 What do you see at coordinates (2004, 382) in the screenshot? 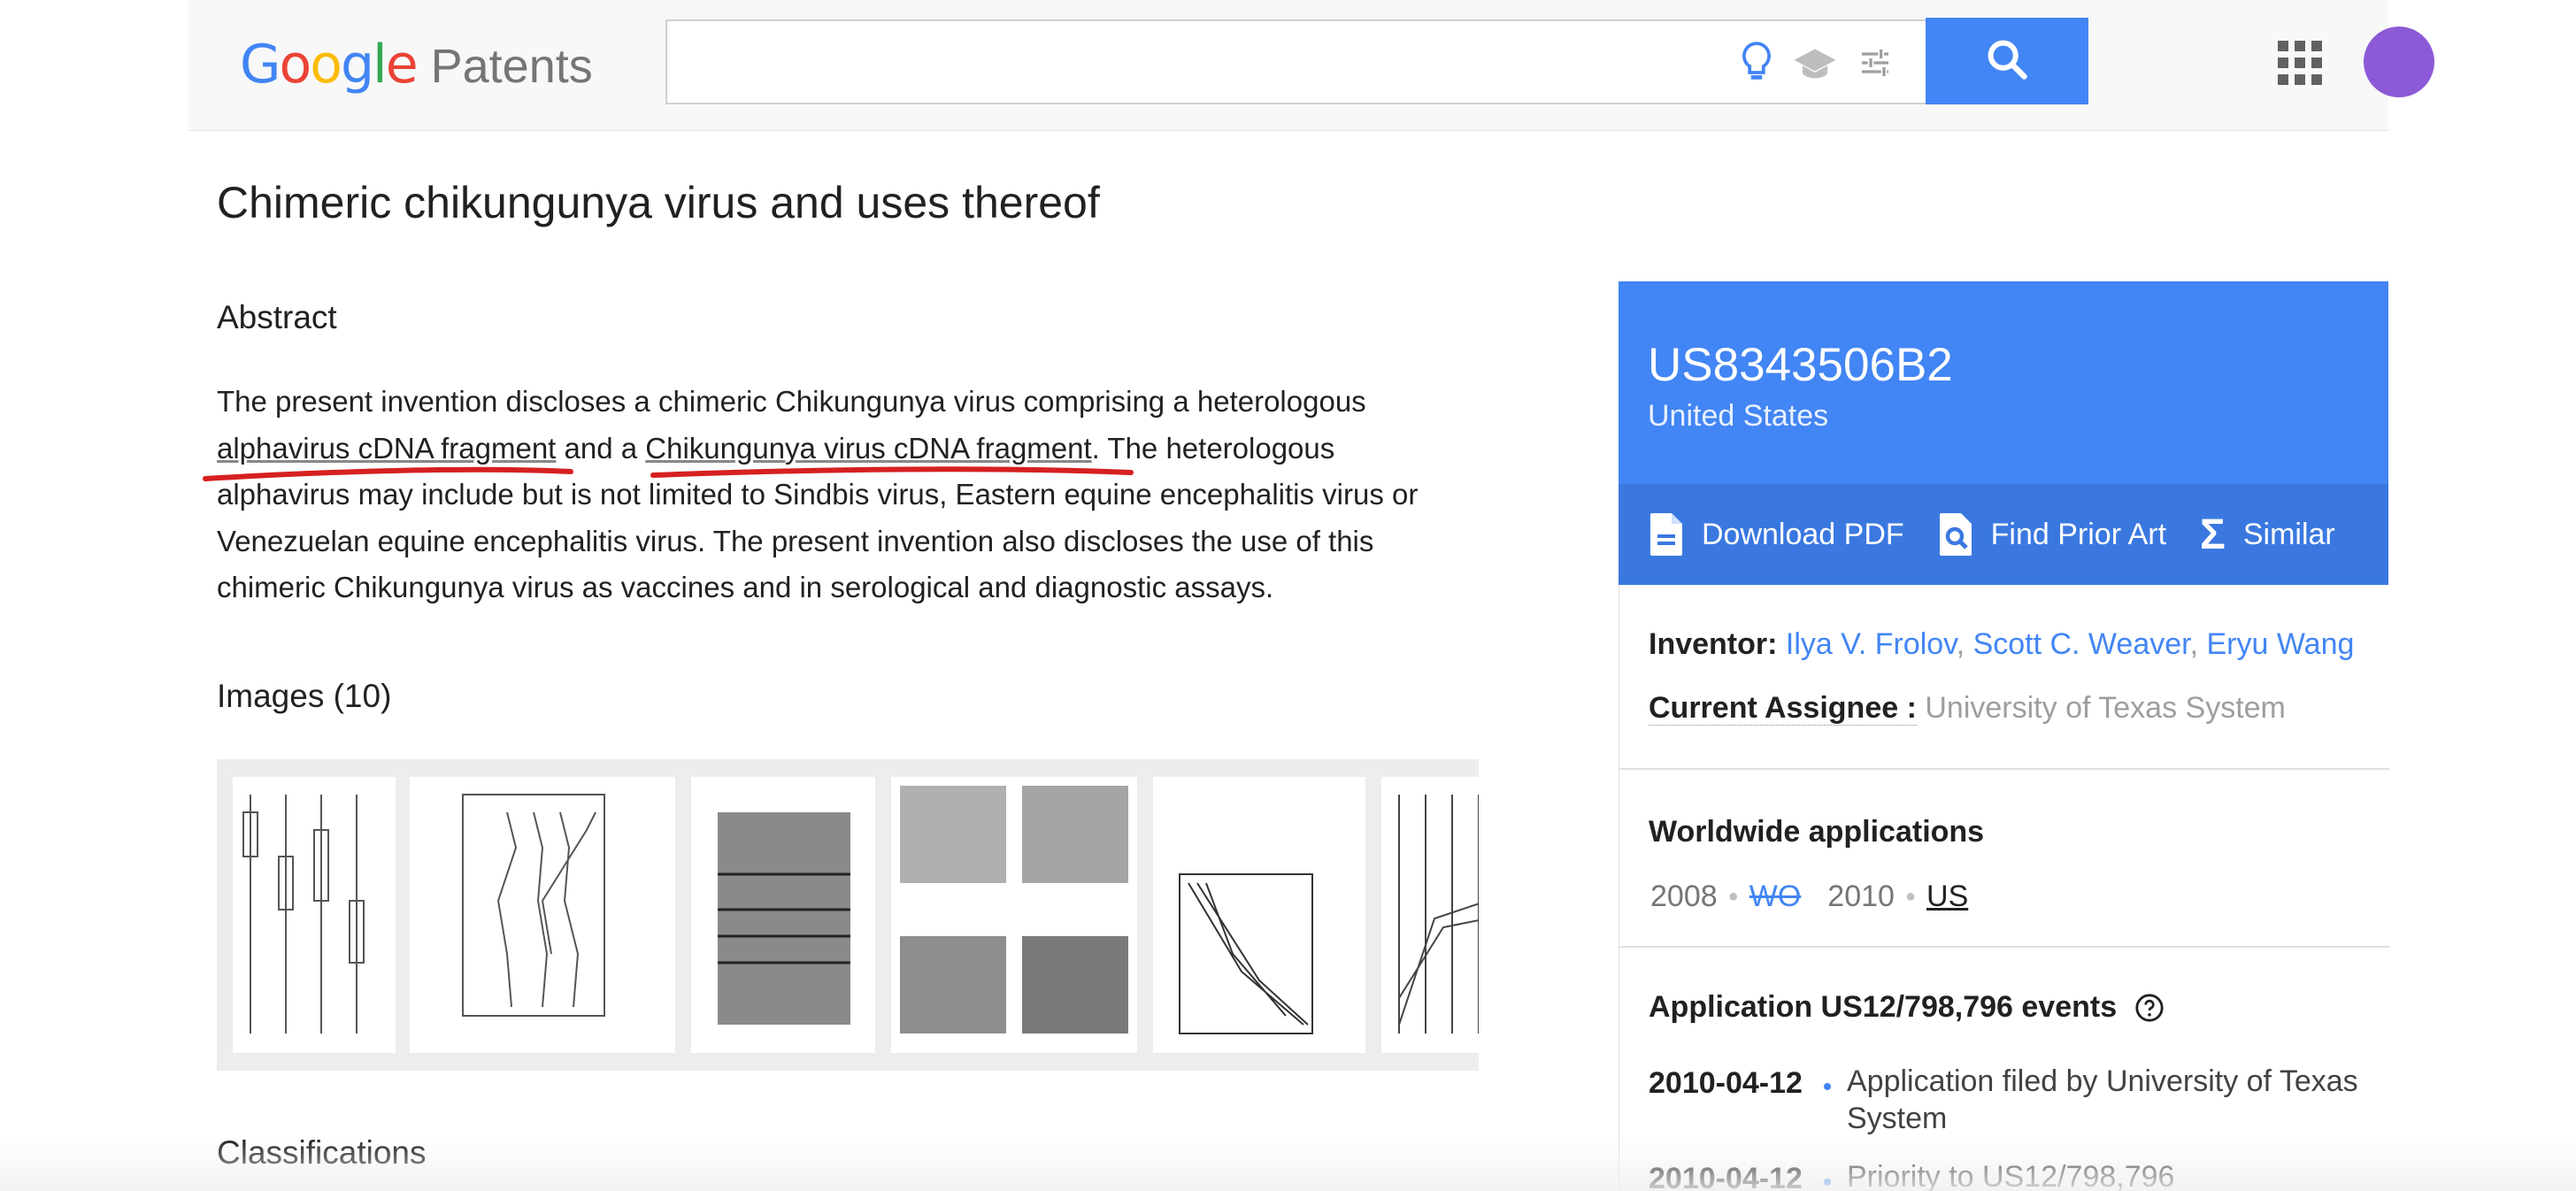
I see `publication-header: US8343506B2 United States` at bounding box center [2004, 382].